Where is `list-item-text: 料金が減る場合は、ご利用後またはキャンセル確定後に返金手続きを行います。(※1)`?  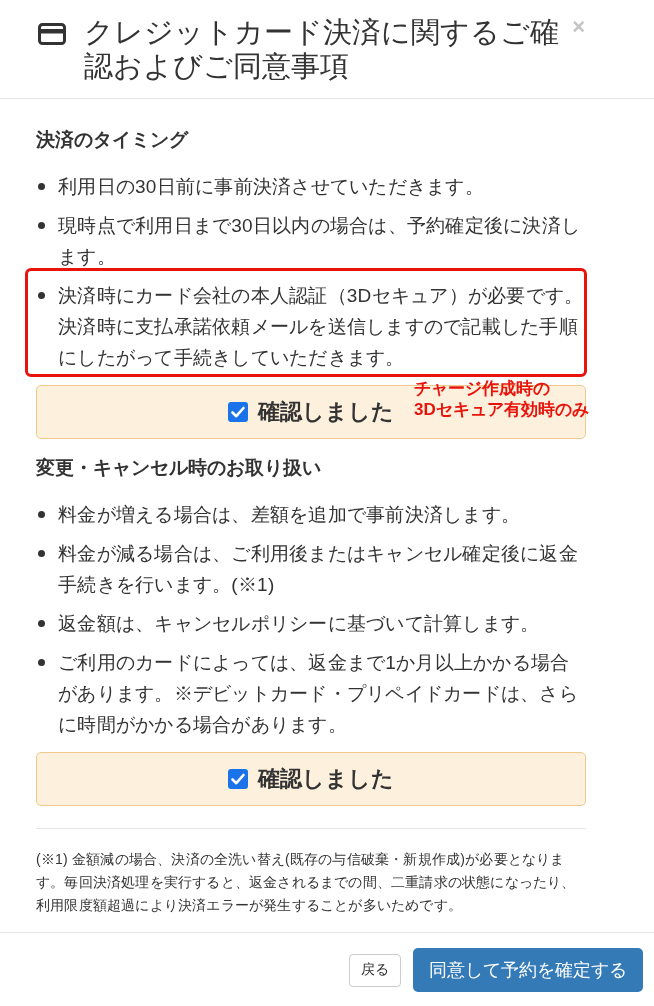
list-item-text: 料金が減る場合は、ご利用後またはキャンセル確定後に返金手続きを行います。(※1) is located at coordinates (318, 569).